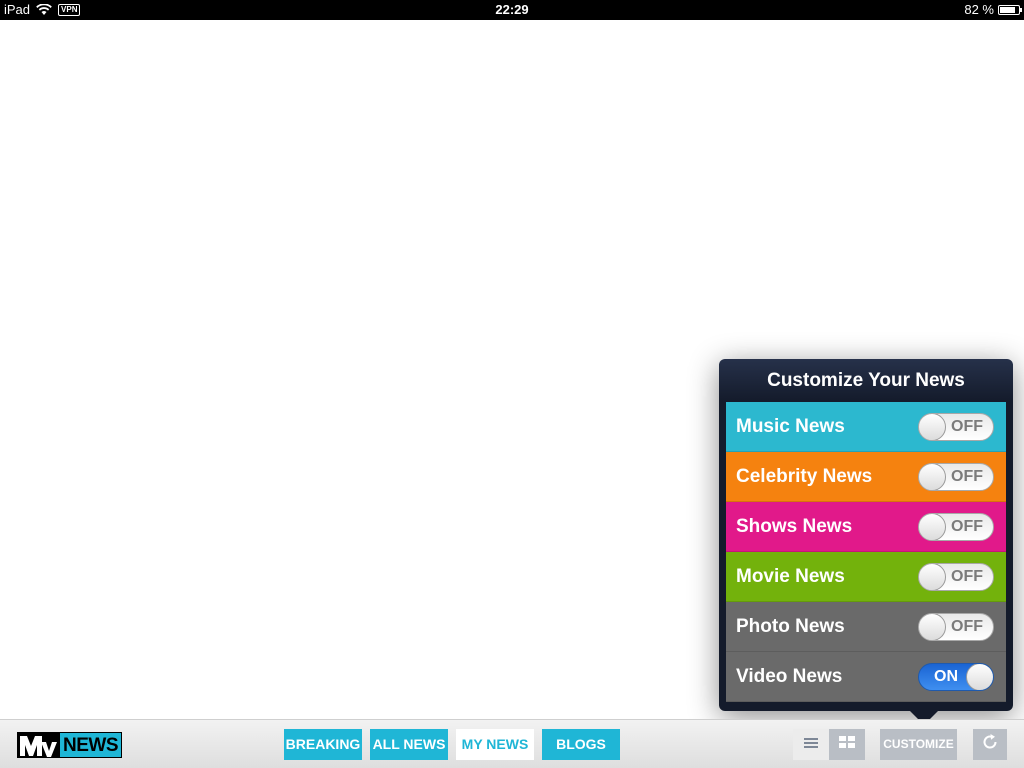 The width and height of the screenshot is (1024, 768). Describe the element at coordinates (789, 676) in the screenshot. I see `category-label: Video News` at that location.